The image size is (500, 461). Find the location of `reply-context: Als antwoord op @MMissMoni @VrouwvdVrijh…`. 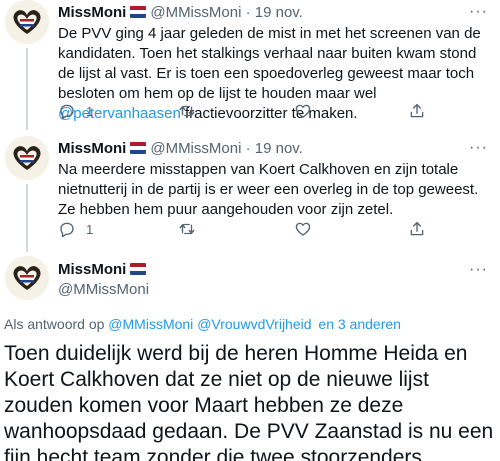

reply-context: Als antwoord op @MMissMoni @VrouwvdVrijh… is located at coordinates (202, 324).